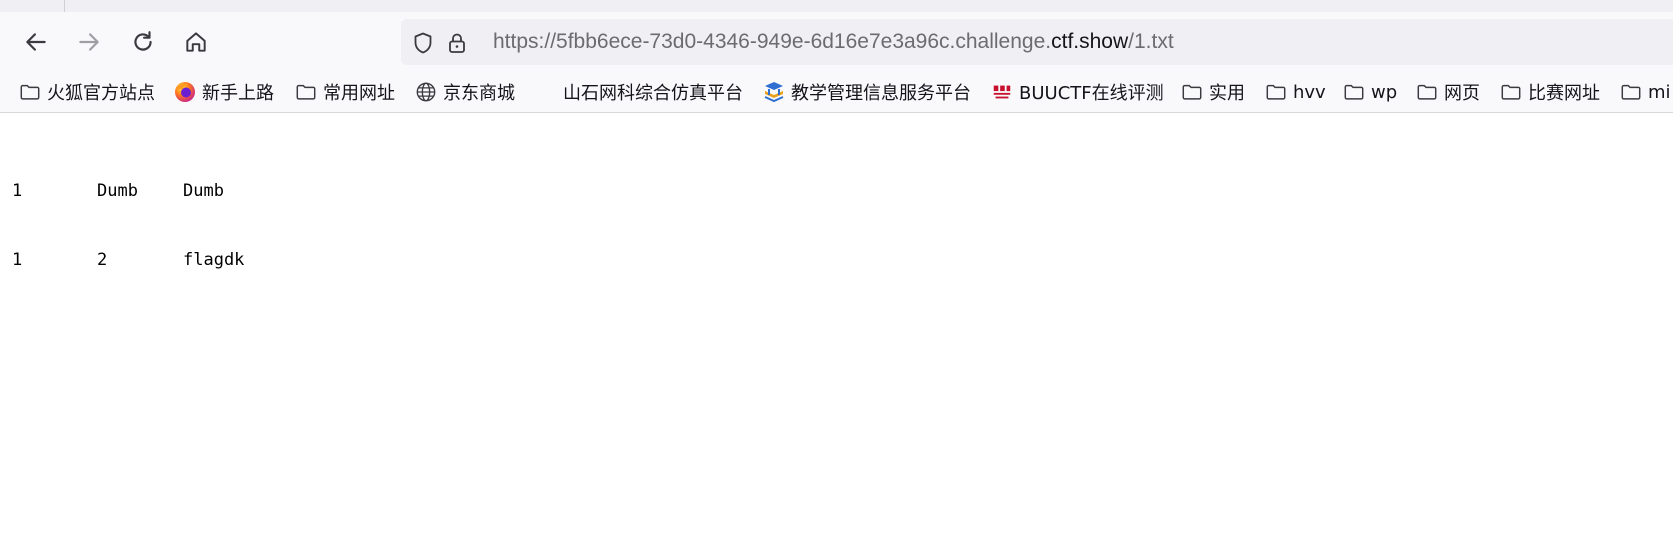 The width and height of the screenshot is (1673, 540). What do you see at coordinates (1564, 93) in the screenshot?
I see `bookmark-label: 比赛网址` at bounding box center [1564, 93].